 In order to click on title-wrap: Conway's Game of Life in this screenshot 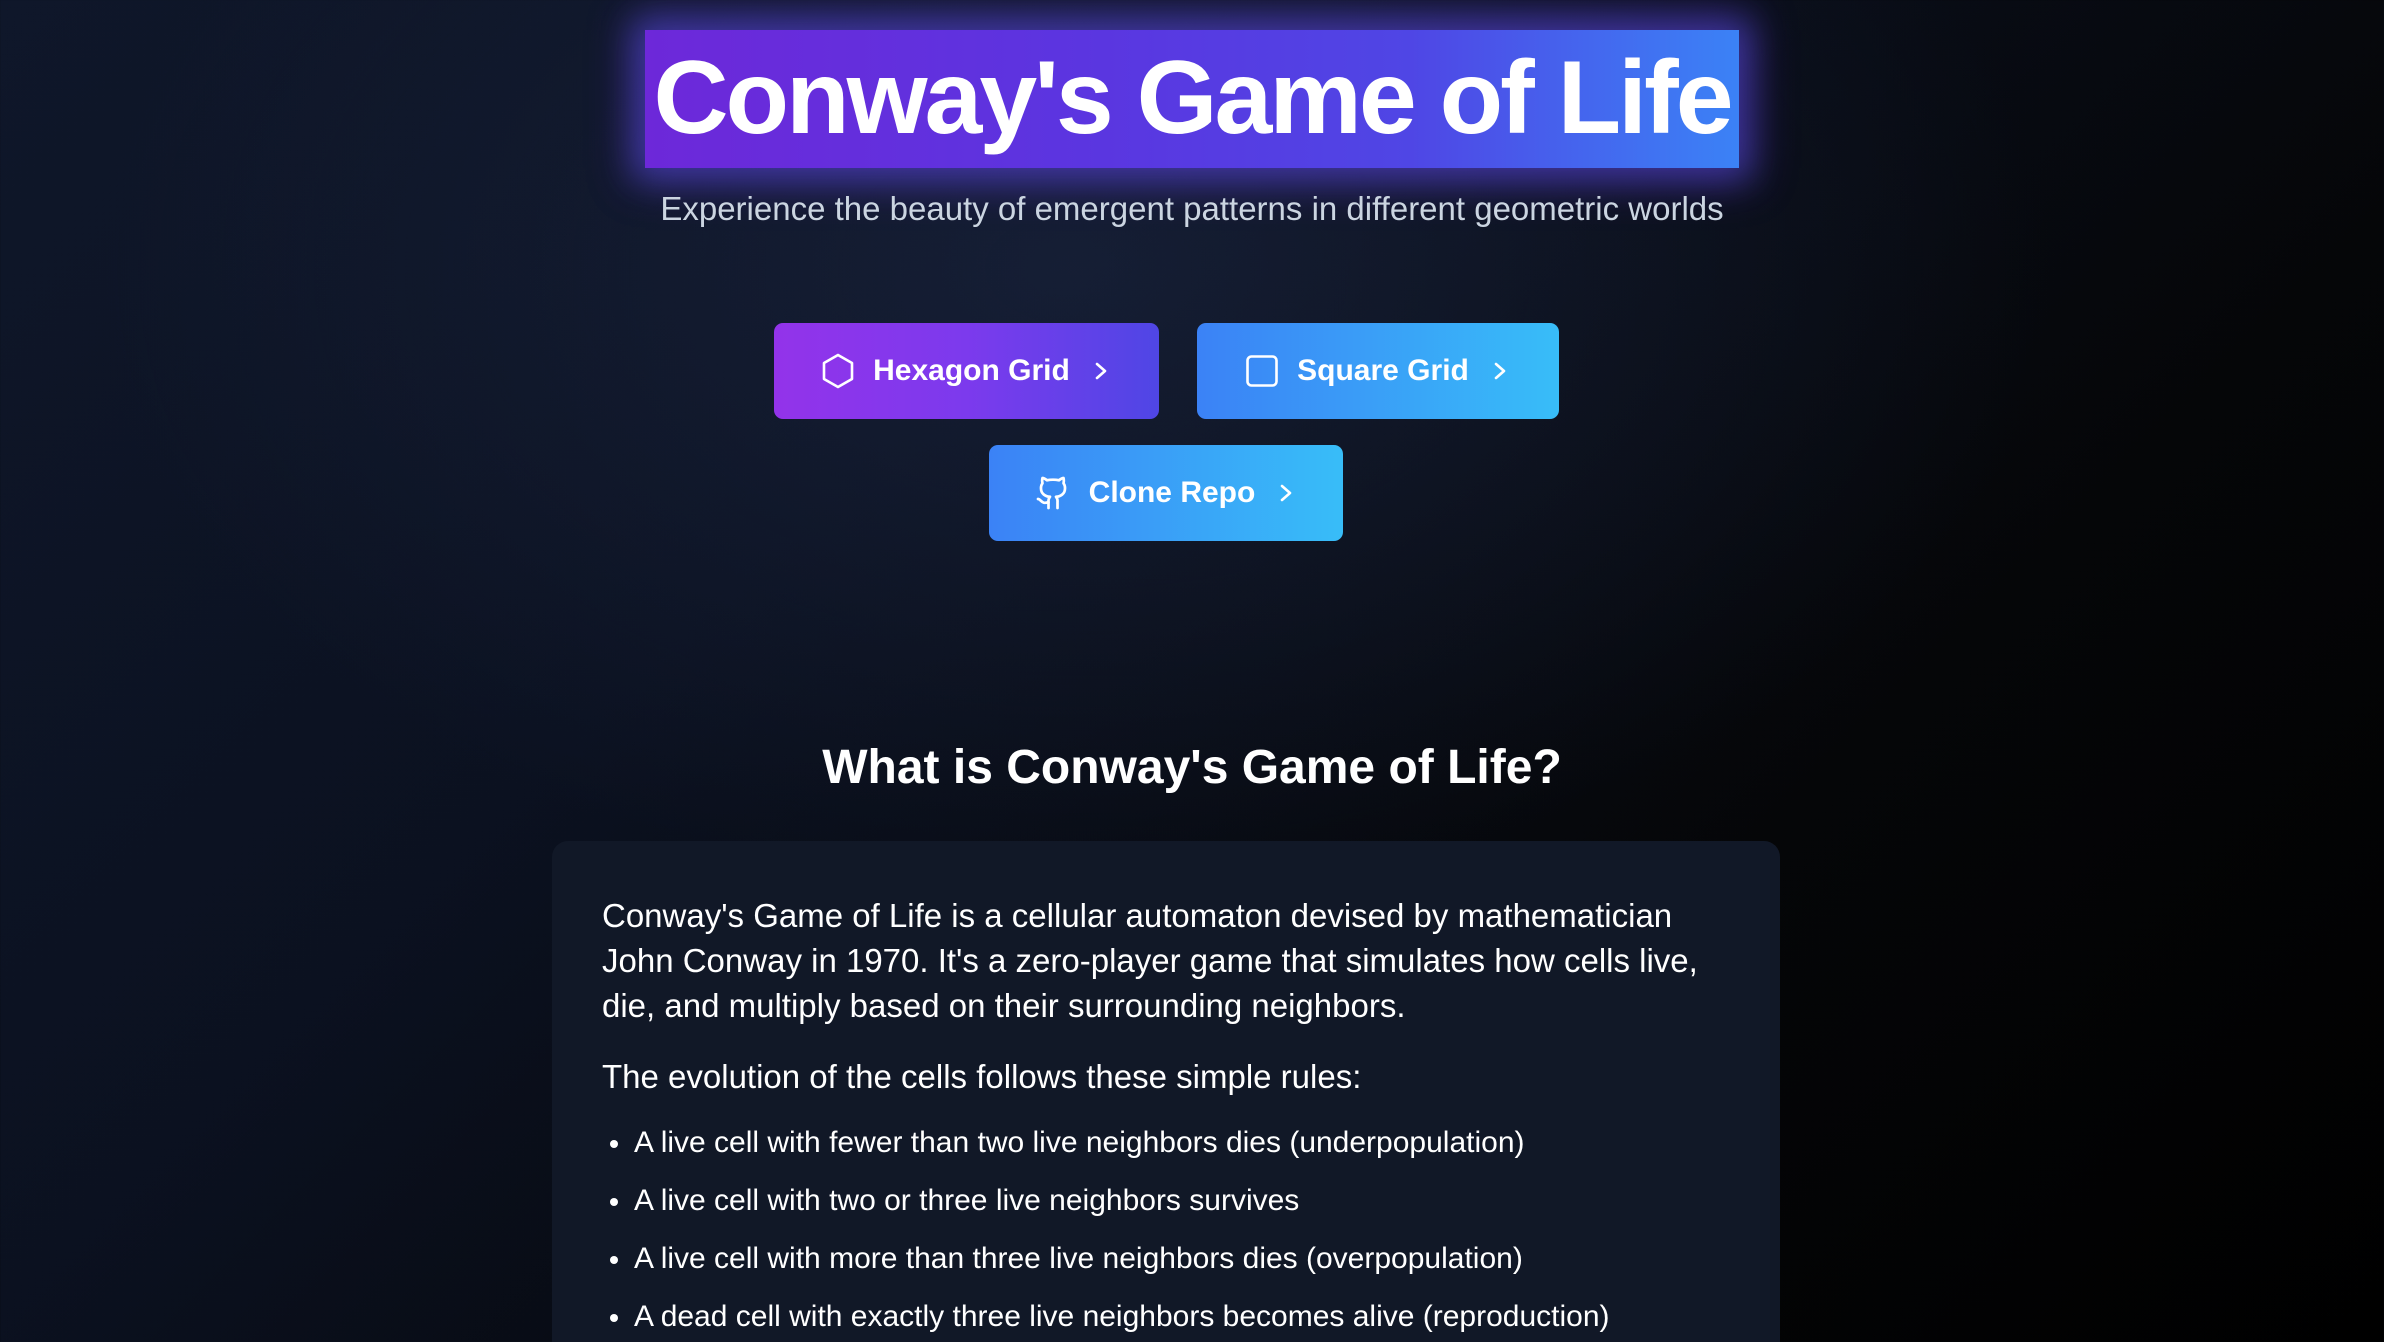, I will do `click(1192, 99)`.